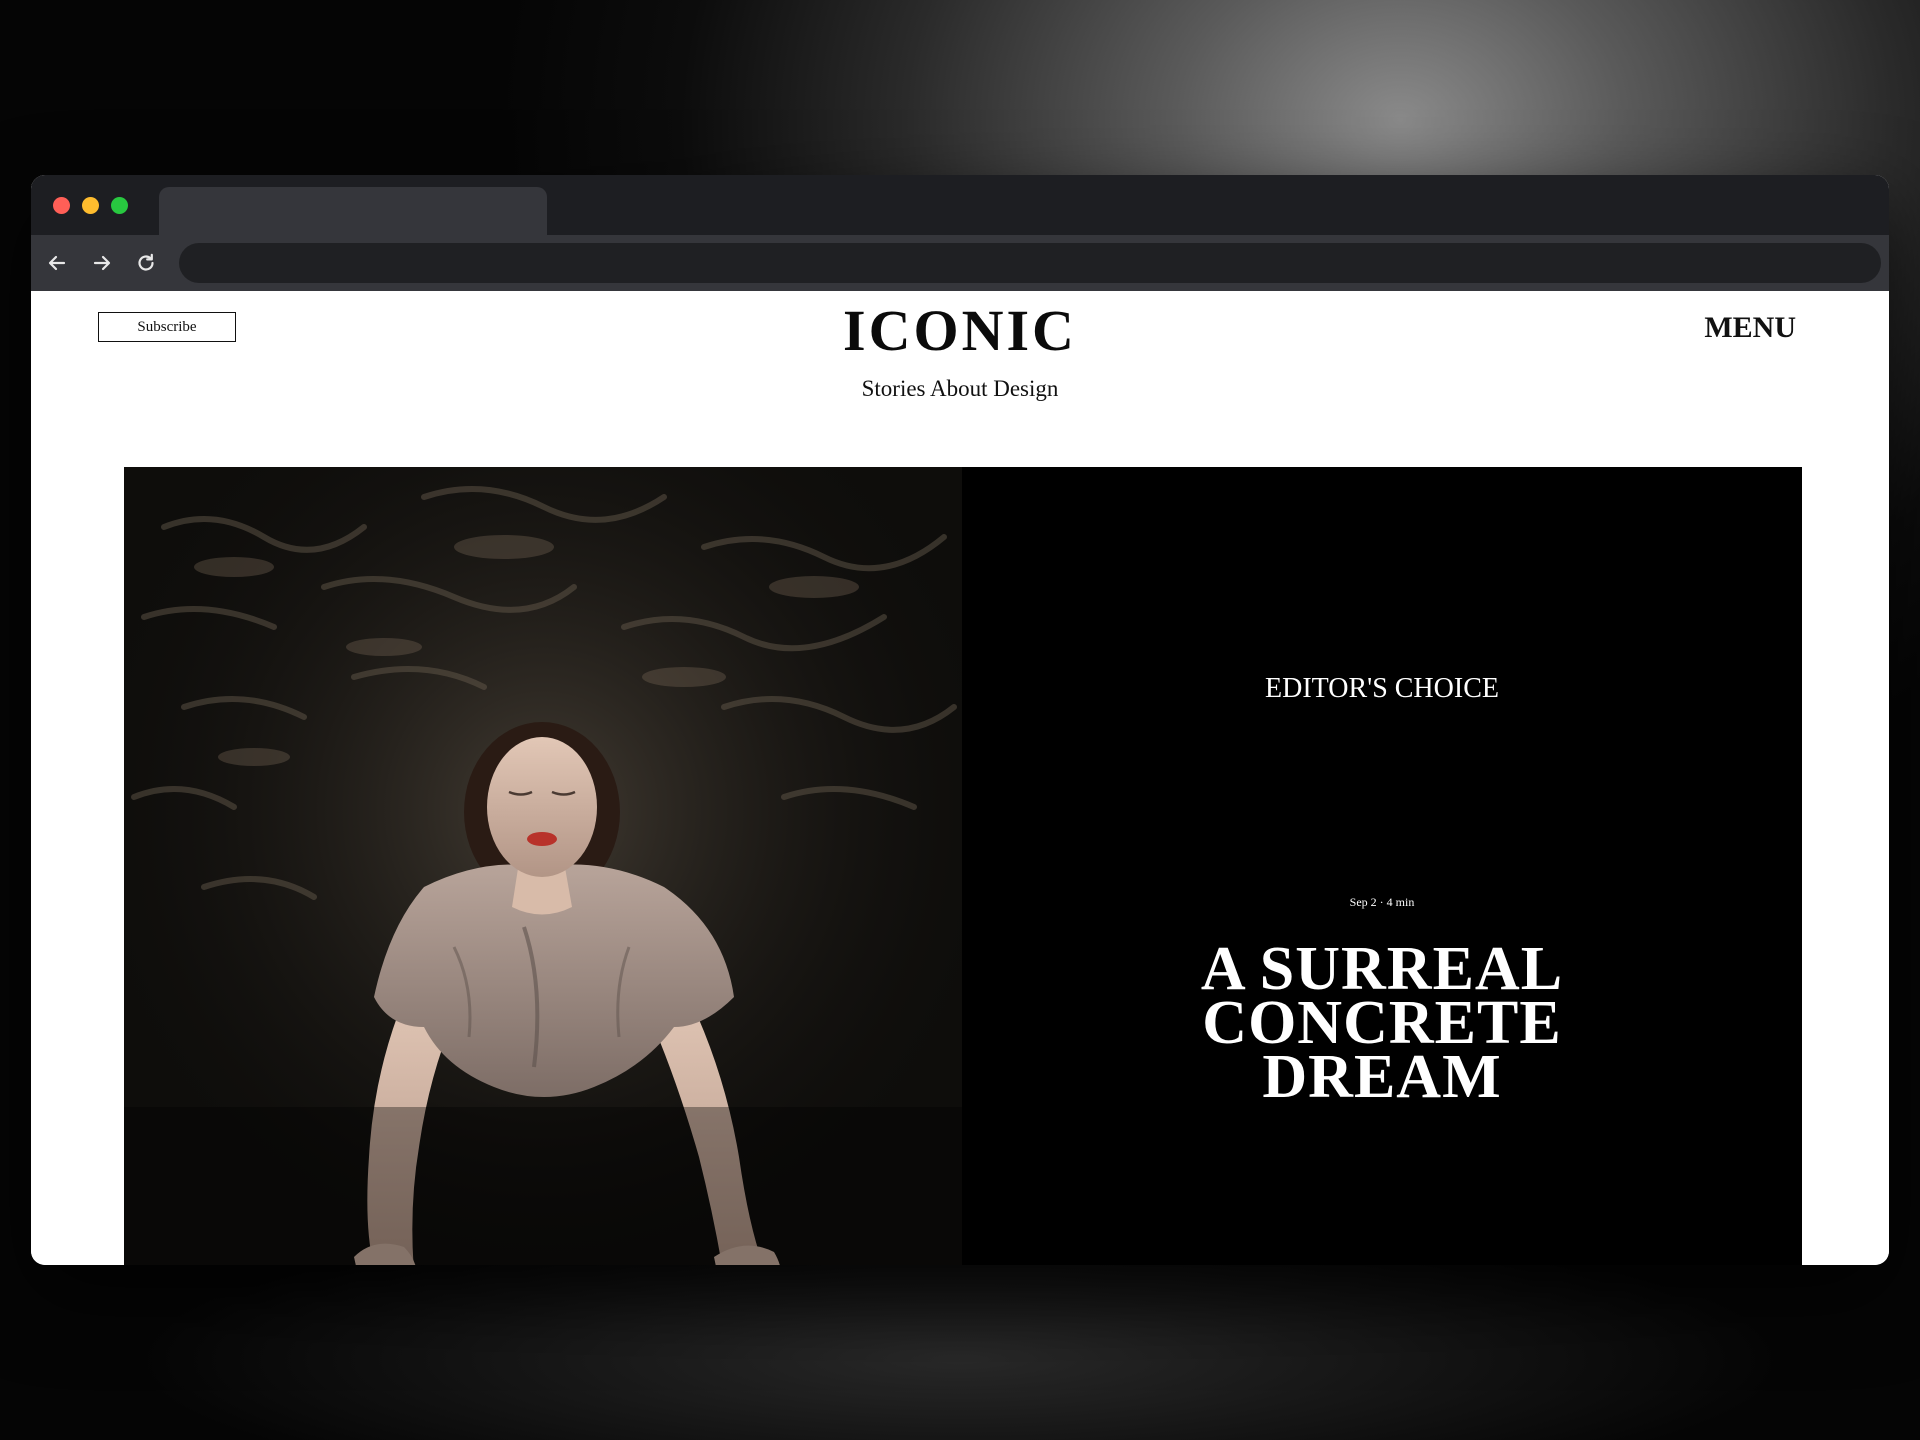  What do you see at coordinates (1382, 688) in the screenshot?
I see `section-label: EDITOR'S CHOICE` at bounding box center [1382, 688].